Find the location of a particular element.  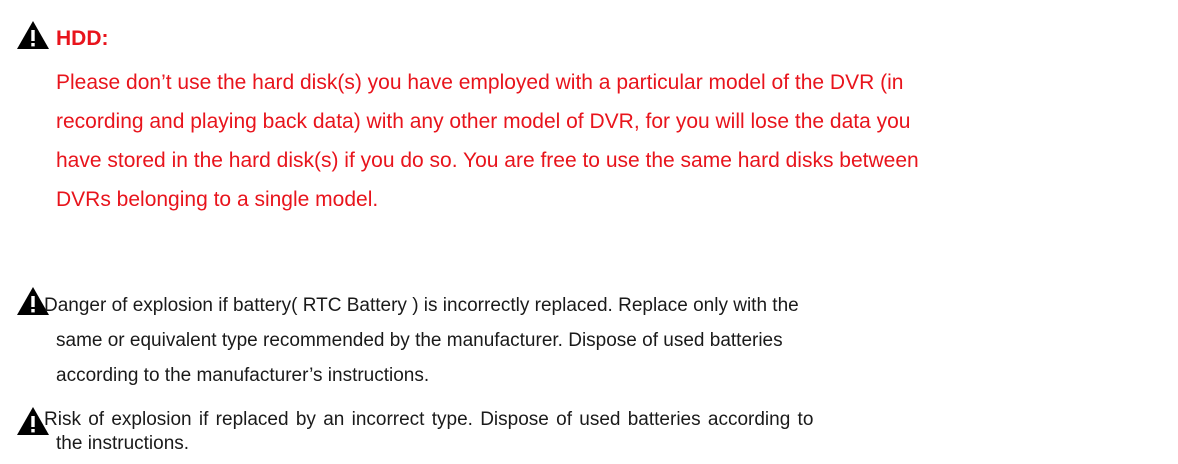

hdd-title: HDD: is located at coordinates (82, 38).